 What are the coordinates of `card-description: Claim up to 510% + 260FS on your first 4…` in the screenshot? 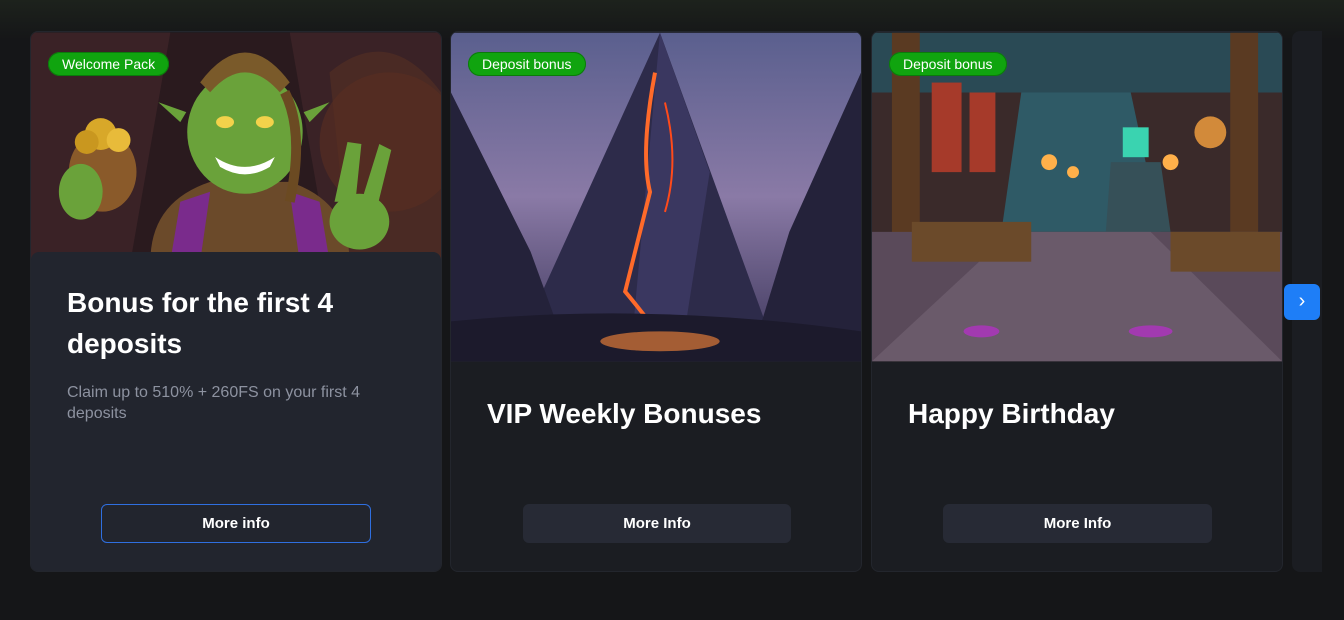 It's located at (214, 403).